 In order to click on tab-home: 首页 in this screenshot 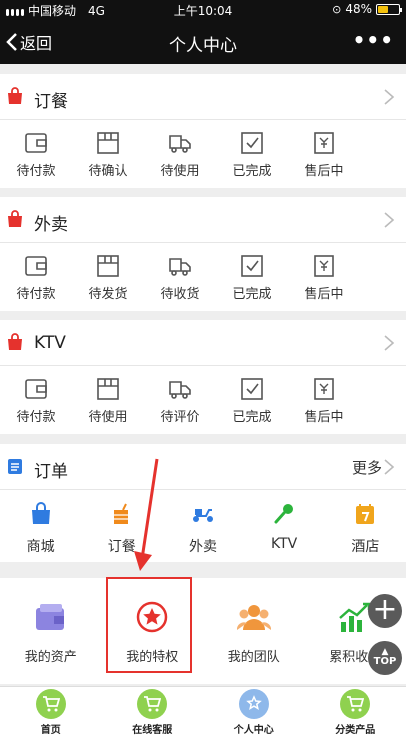, I will do `click(51, 711)`.